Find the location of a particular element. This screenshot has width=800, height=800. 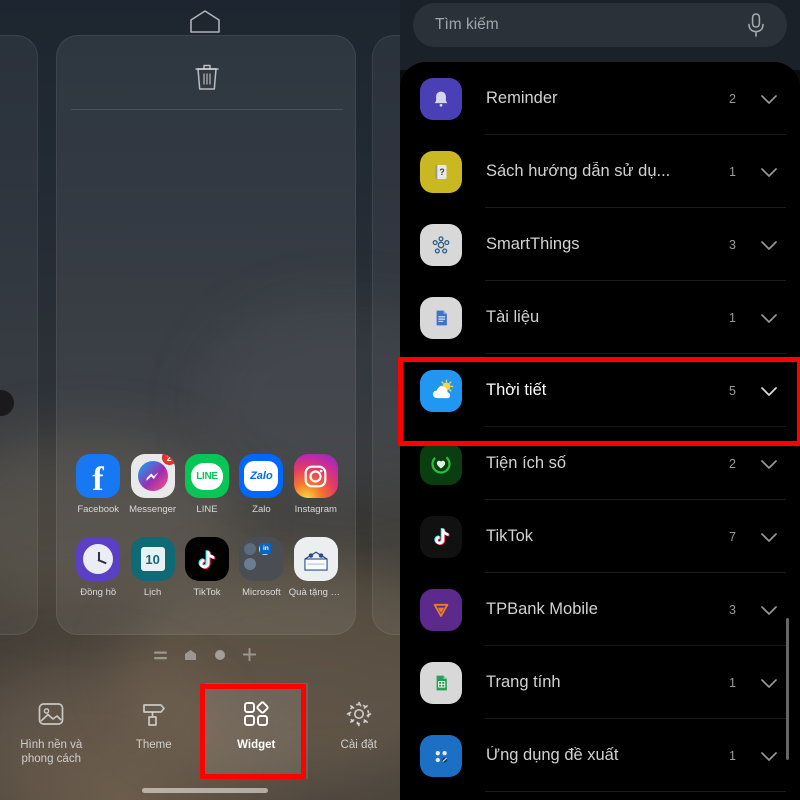

gear-icon is located at coordinates (359, 714).